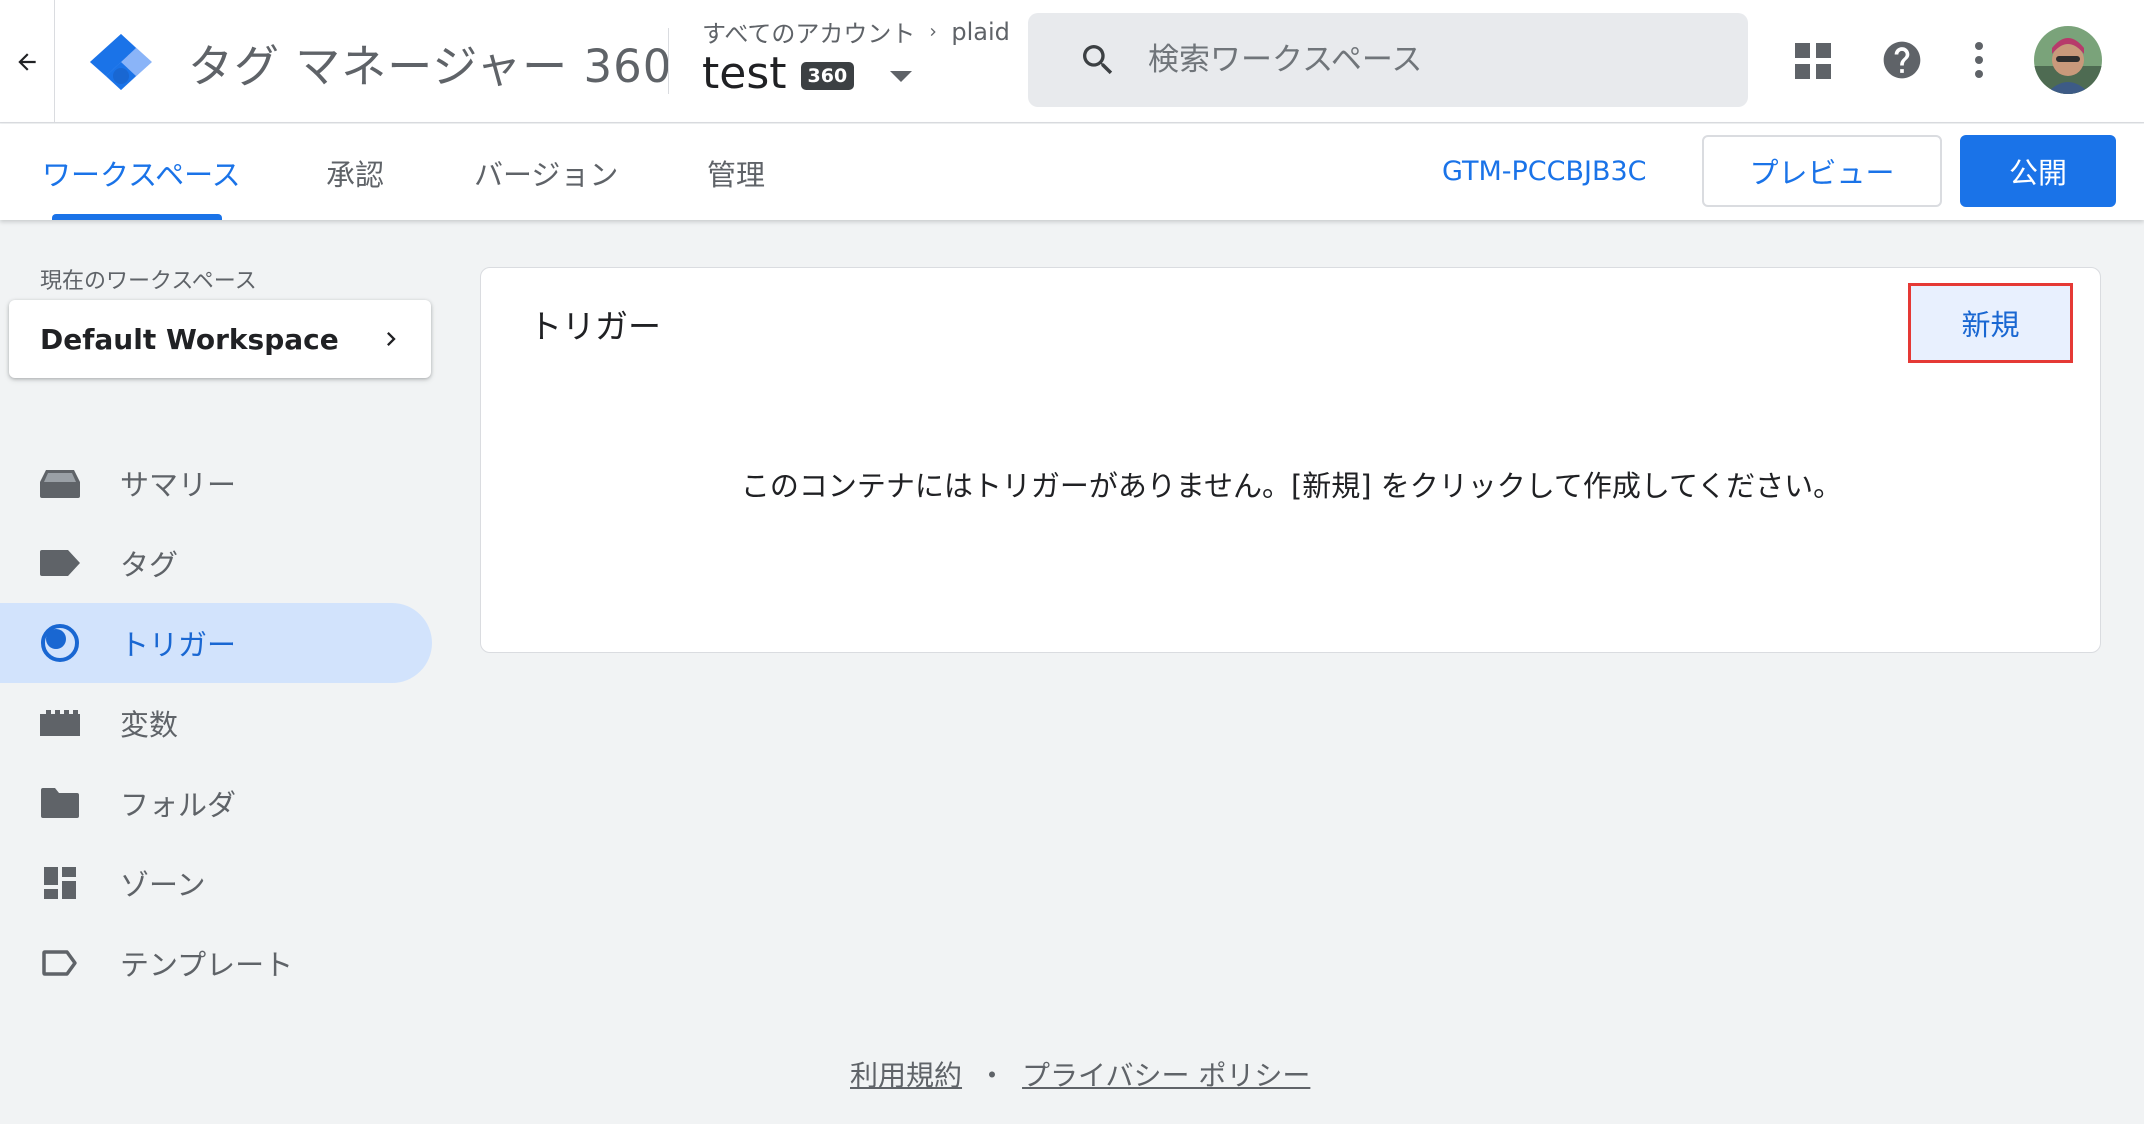 The height and width of the screenshot is (1124, 2144). What do you see at coordinates (60, 963) in the screenshot?
I see `label-outline-icon` at bounding box center [60, 963].